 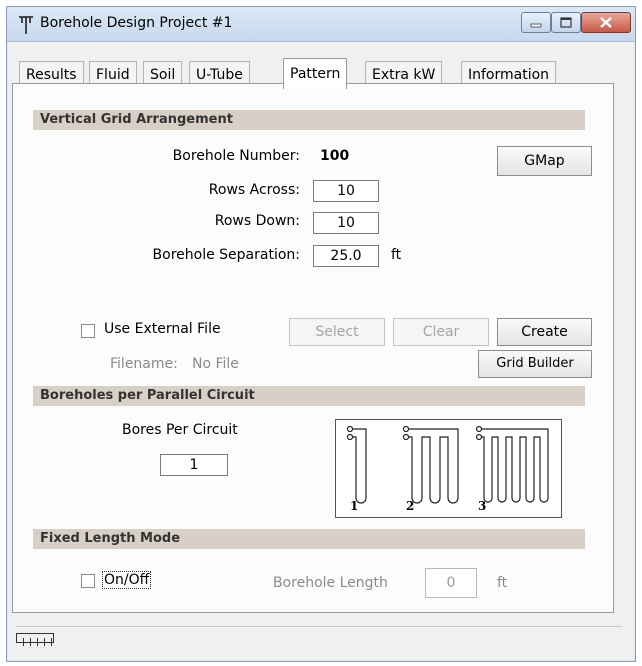 What do you see at coordinates (536, 22) in the screenshot?
I see `minimize-button` at bounding box center [536, 22].